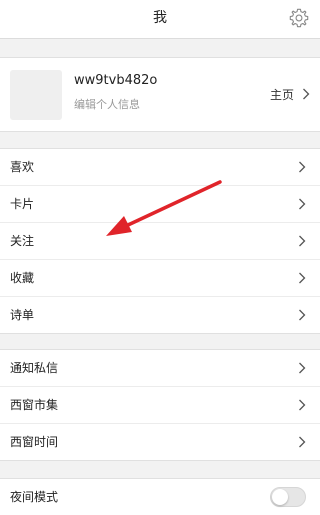 The height and width of the screenshot is (515, 320). What do you see at coordinates (22, 278) in the screenshot?
I see `menu-item-label: 收藏` at bounding box center [22, 278].